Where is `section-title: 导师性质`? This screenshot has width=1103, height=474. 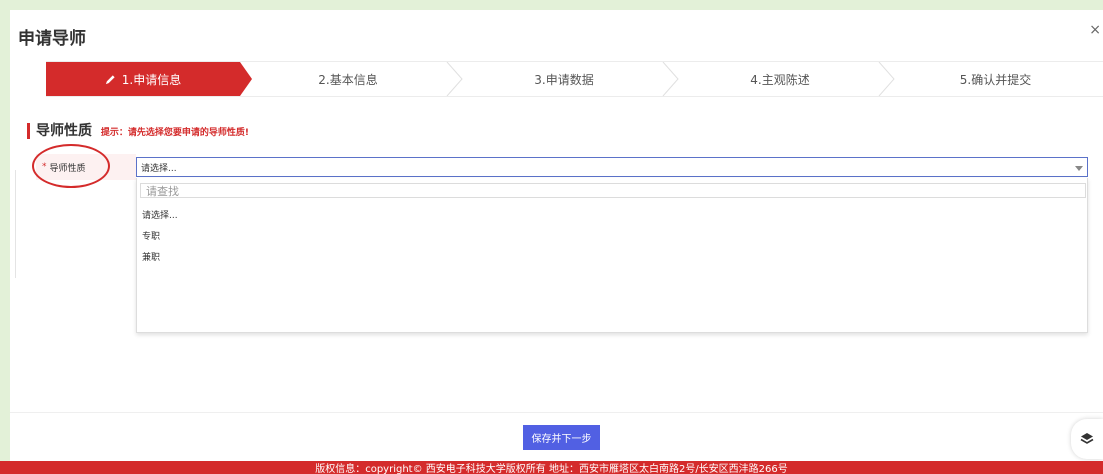 section-title: 导师性质 is located at coordinates (64, 131).